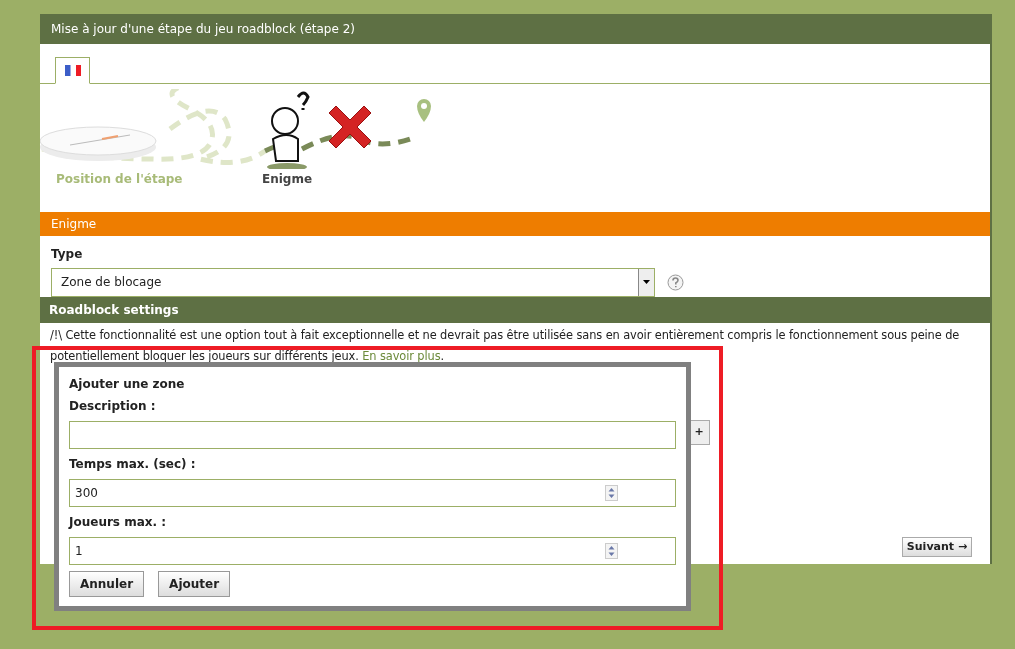  I want to click on dialog-title: Ajouter une zone, so click(127, 384).